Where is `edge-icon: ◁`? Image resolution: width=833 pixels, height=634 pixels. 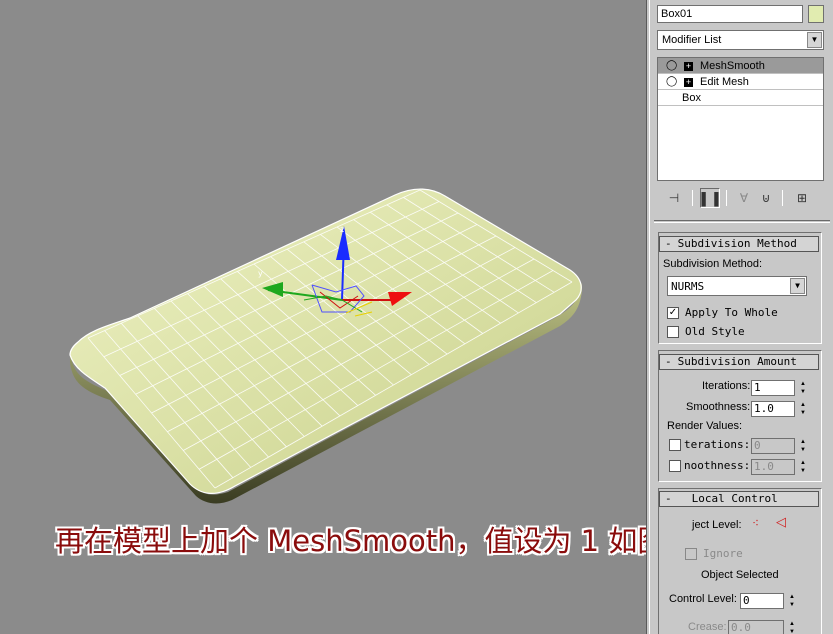 edge-icon: ◁ is located at coordinates (781, 522).